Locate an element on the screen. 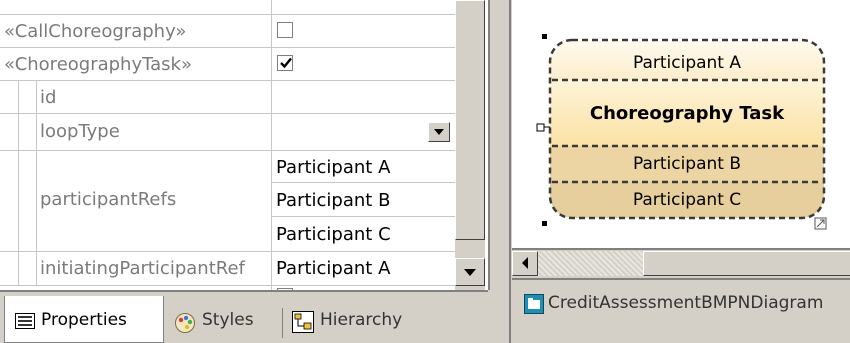  participant-ref-value: Participant B is located at coordinates (333, 201).